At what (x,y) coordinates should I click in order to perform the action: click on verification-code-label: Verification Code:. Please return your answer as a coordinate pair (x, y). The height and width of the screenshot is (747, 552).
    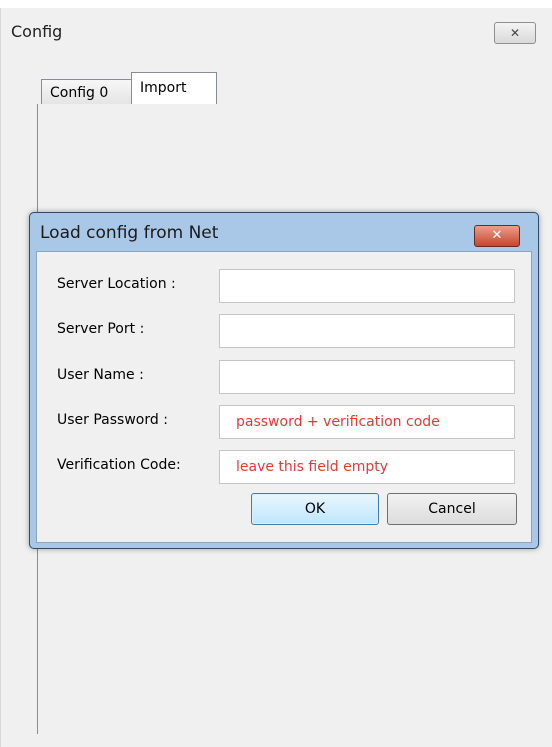
    Looking at the image, I should click on (119, 465).